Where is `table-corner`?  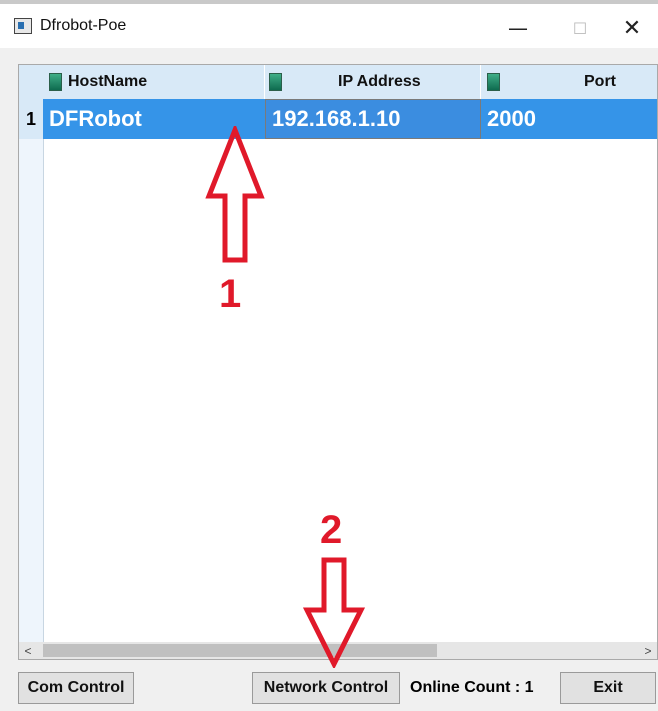
table-corner is located at coordinates (31, 82).